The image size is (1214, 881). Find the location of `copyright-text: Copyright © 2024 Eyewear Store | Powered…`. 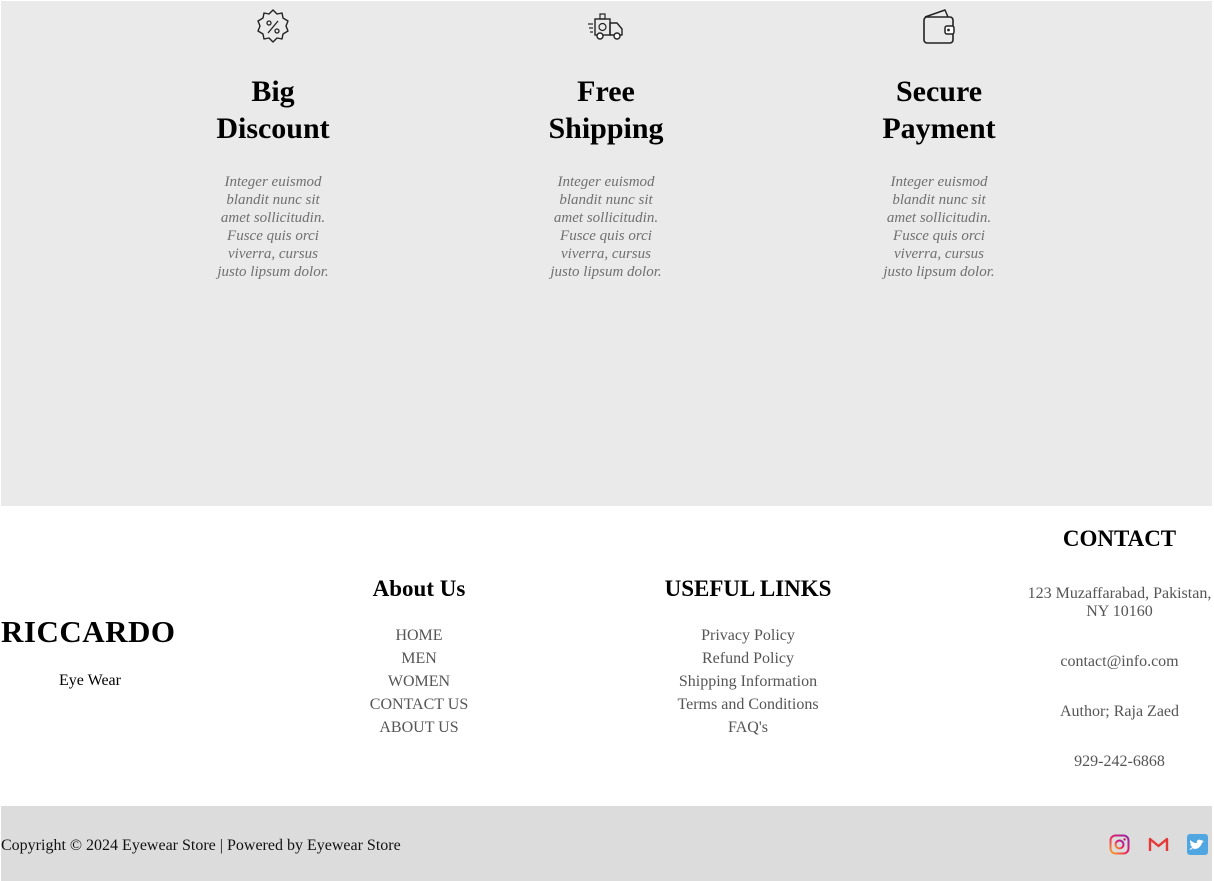

copyright-text: Copyright © 2024 Eyewear Store | Powered… is located at coordinates (201, 845).